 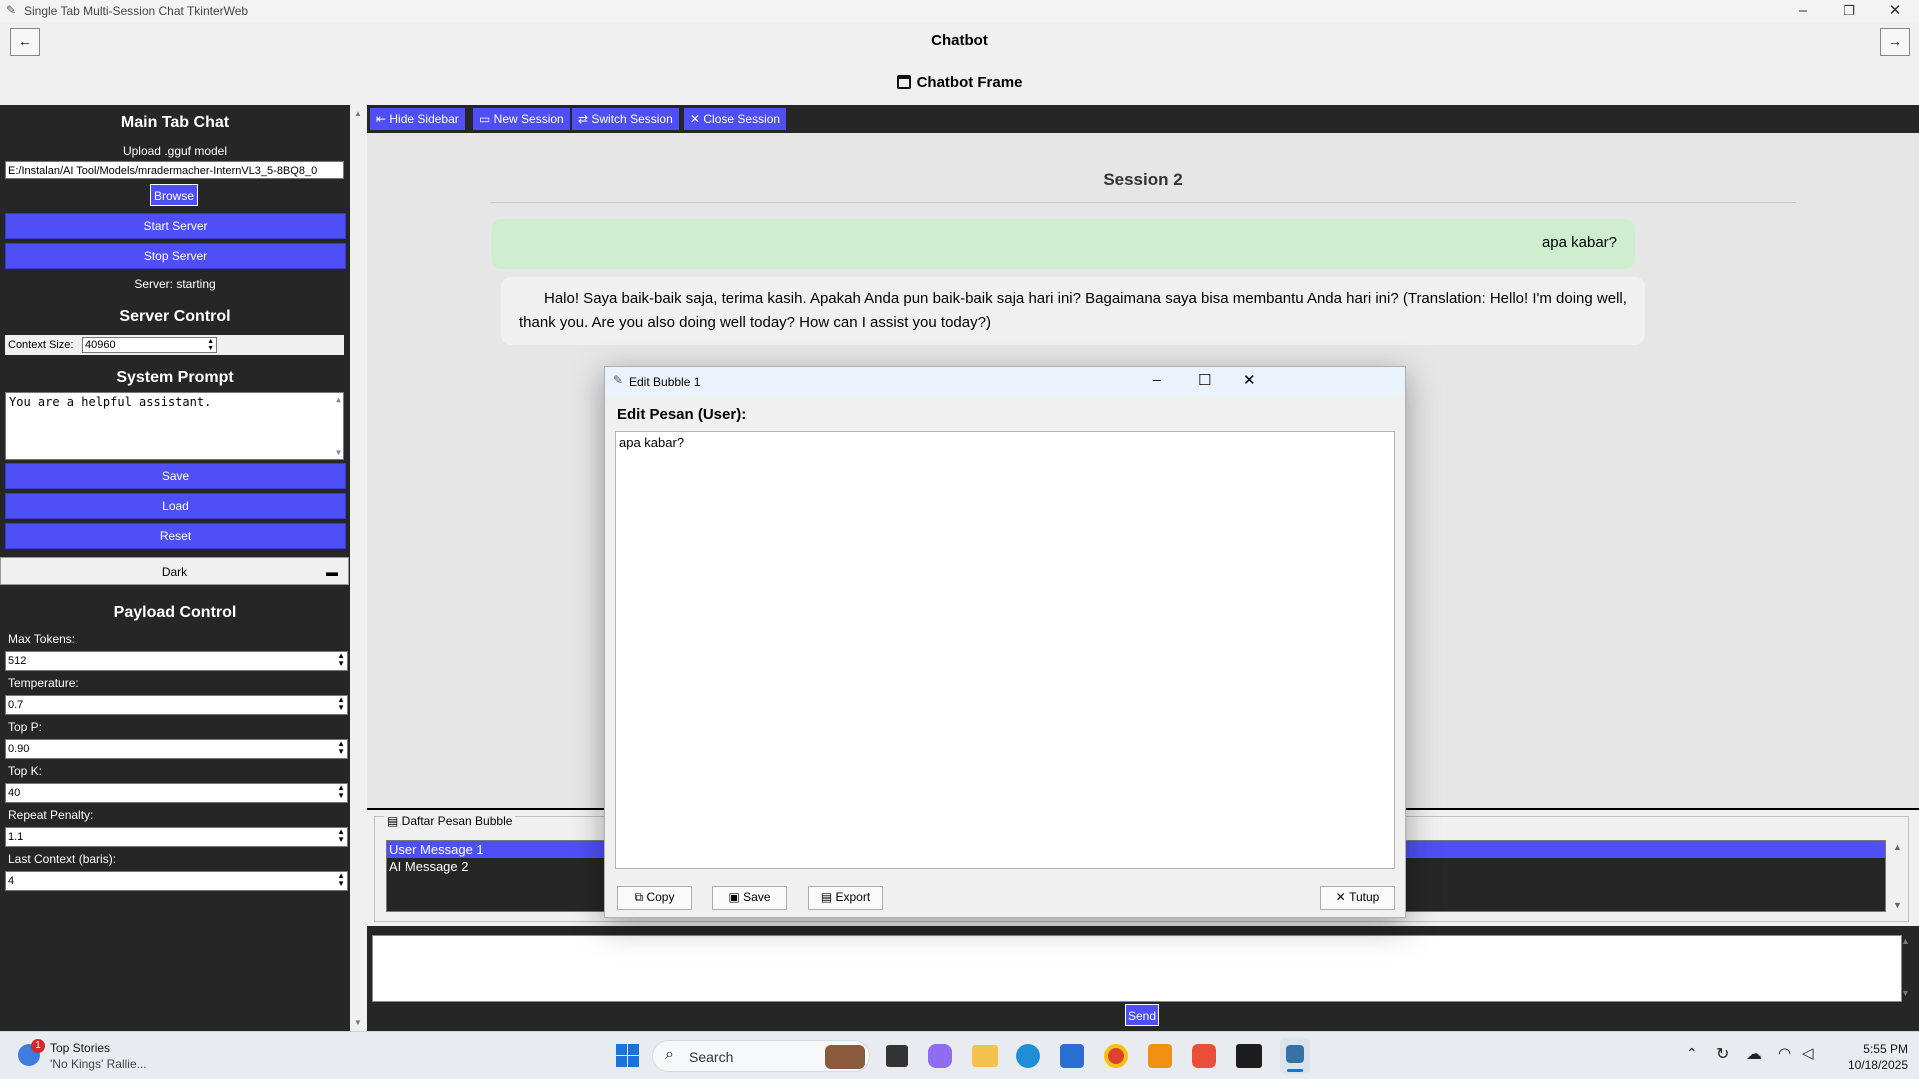 I want to click on terminal-icon, so click(x=1249, y=1056).